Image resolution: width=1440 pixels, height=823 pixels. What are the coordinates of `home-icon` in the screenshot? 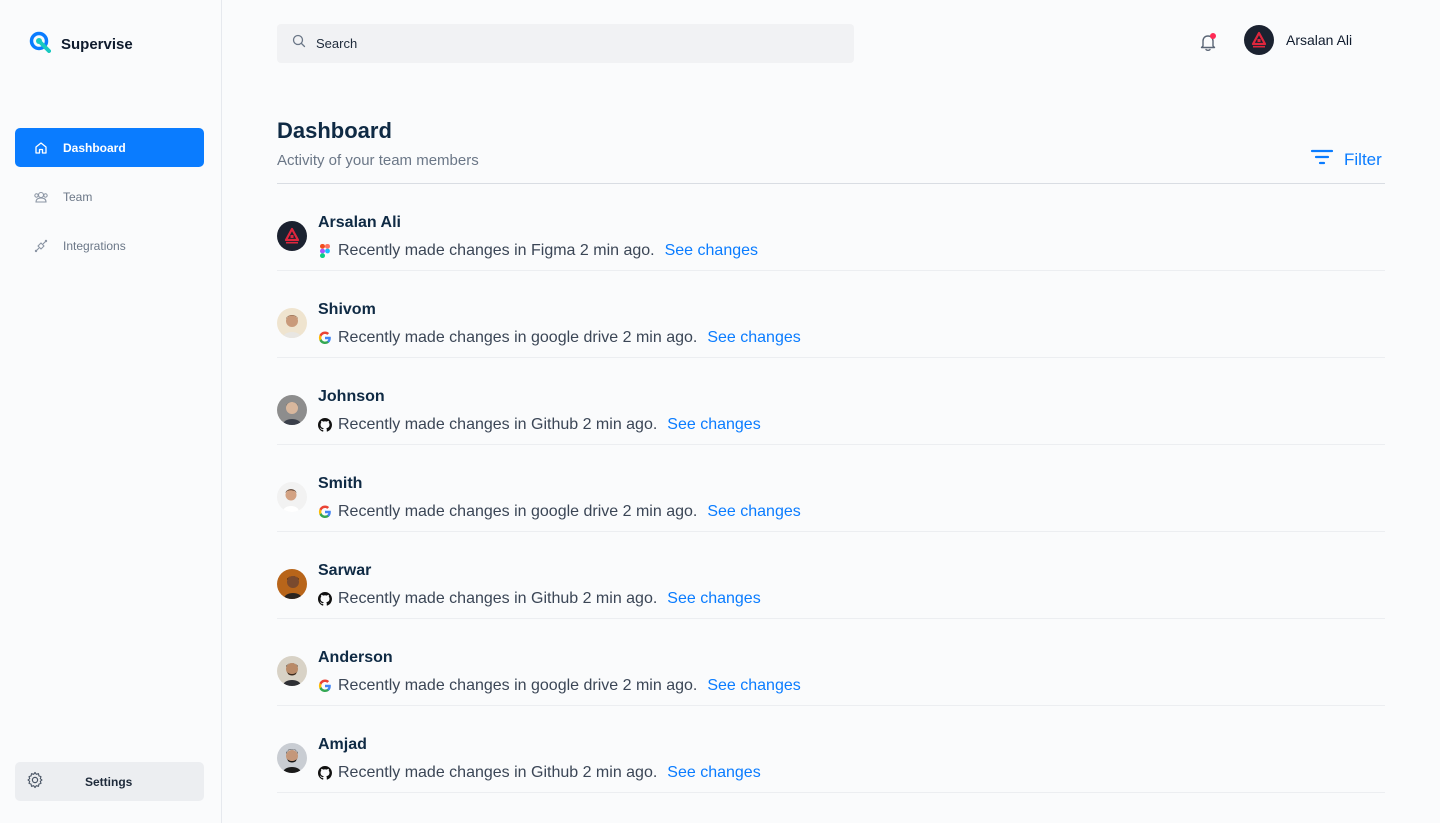 It's located at (41, 148).